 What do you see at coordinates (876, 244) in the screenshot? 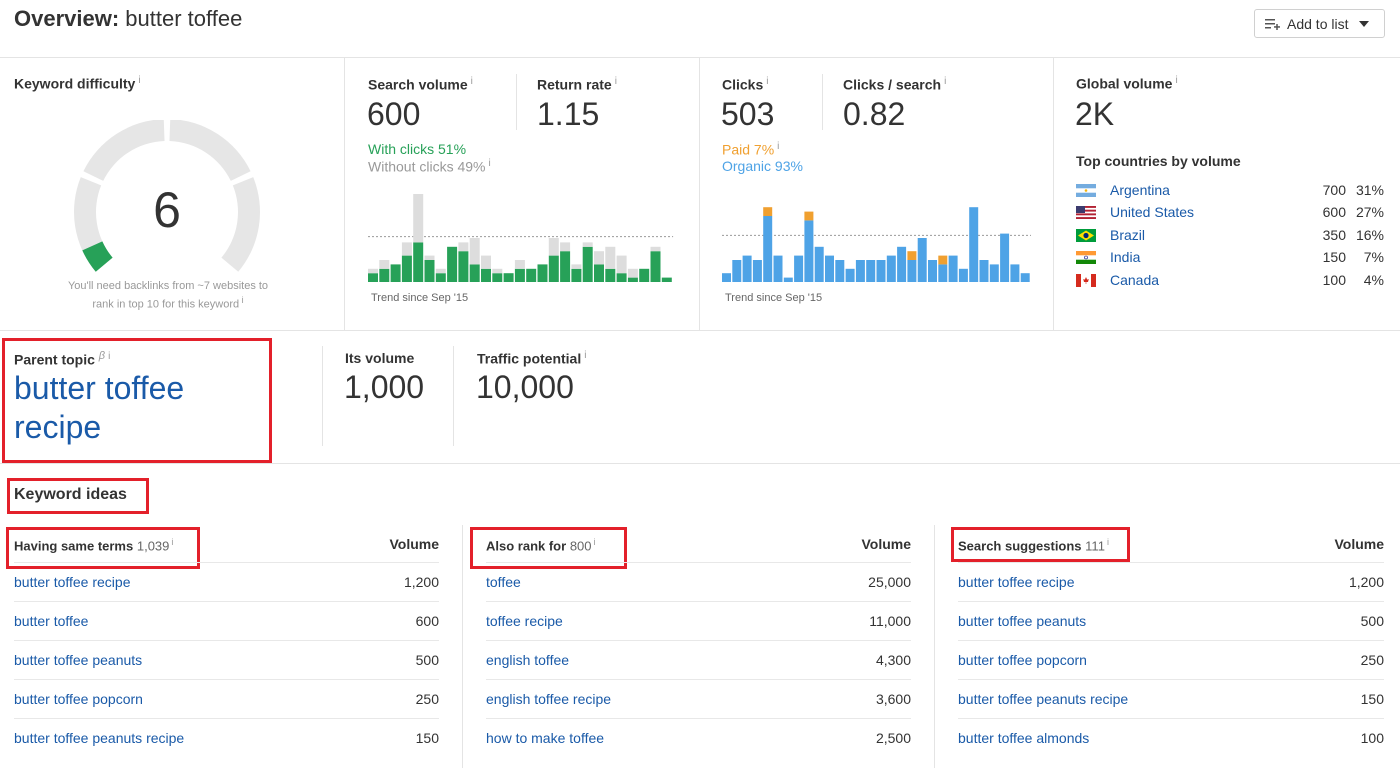
I see `clicks-trend-chart` at bounding box center [876, 244].